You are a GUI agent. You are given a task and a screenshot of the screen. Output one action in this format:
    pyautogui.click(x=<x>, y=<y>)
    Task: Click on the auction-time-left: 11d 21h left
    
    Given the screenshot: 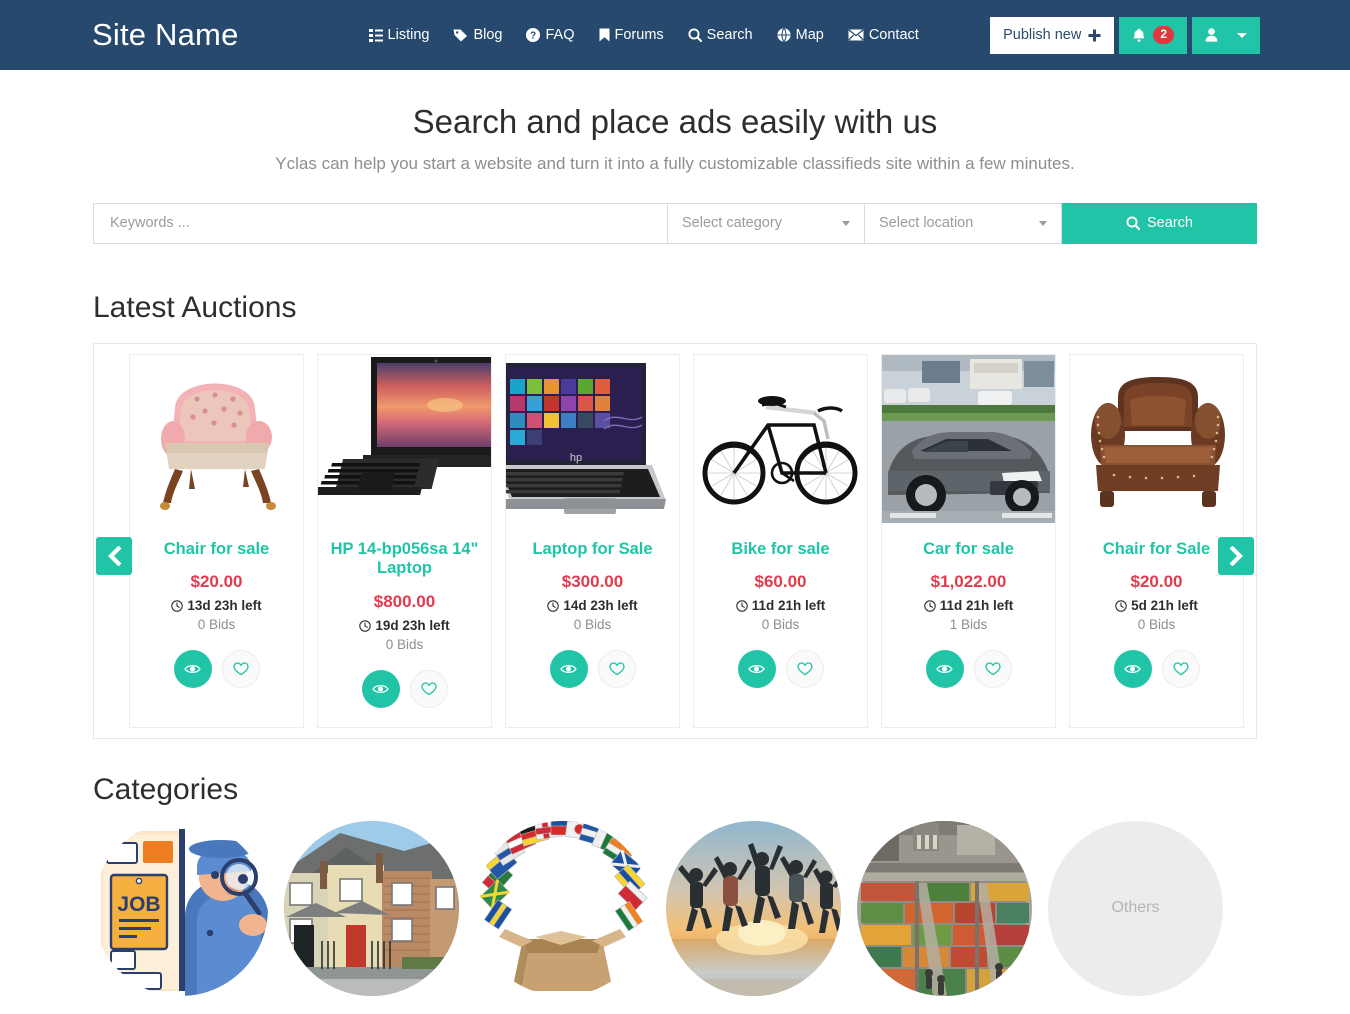 What is the action you would take?
    pyautogui.click(x=780, y=605)
    